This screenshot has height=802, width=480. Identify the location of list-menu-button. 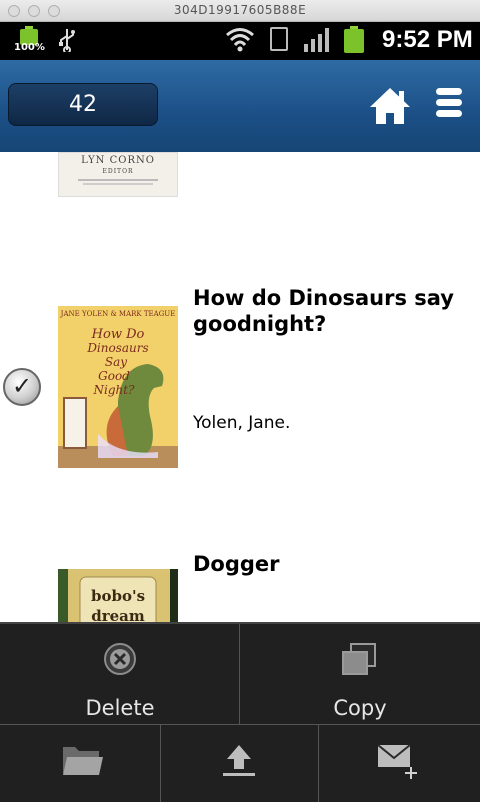
(449, 106).